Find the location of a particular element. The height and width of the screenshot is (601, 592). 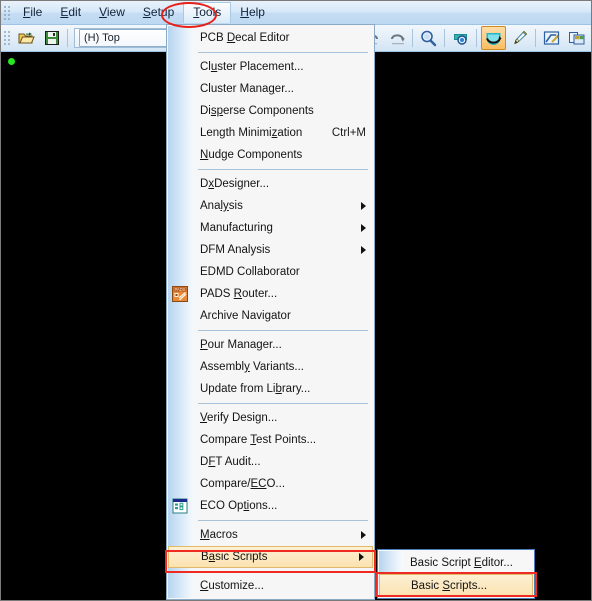

menu-item-label: Basic Scripts is located at coordinates (234, 557).